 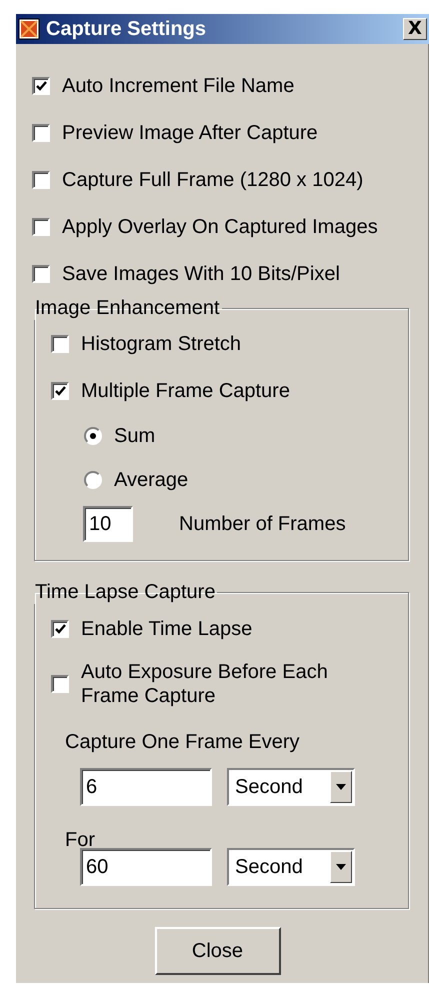 I want to click on checkbox-label: Save Images With 10 Bits/Pixel, so click(x=201, y=274).